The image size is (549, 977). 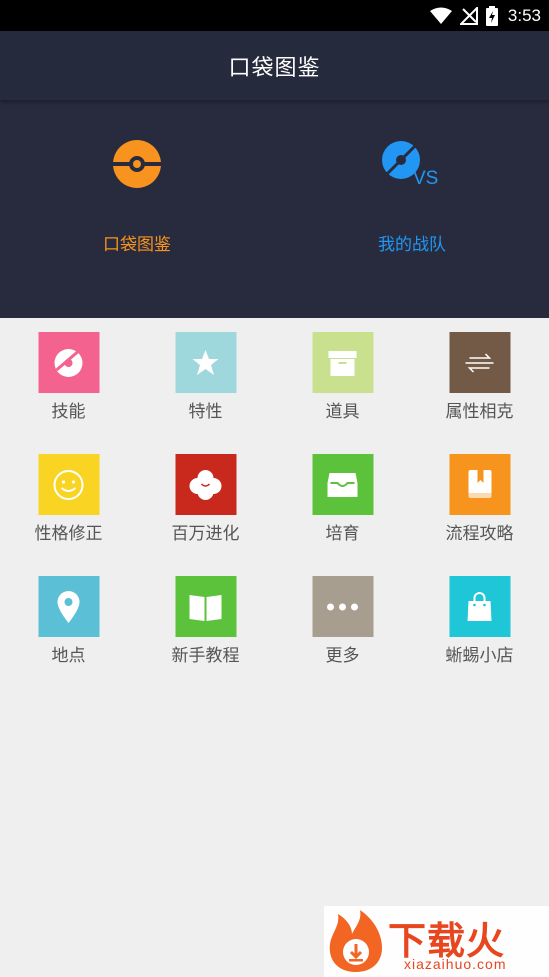 I want to click on grid-item-walkthrough: 流程攻略, so click(x=479, y=492).